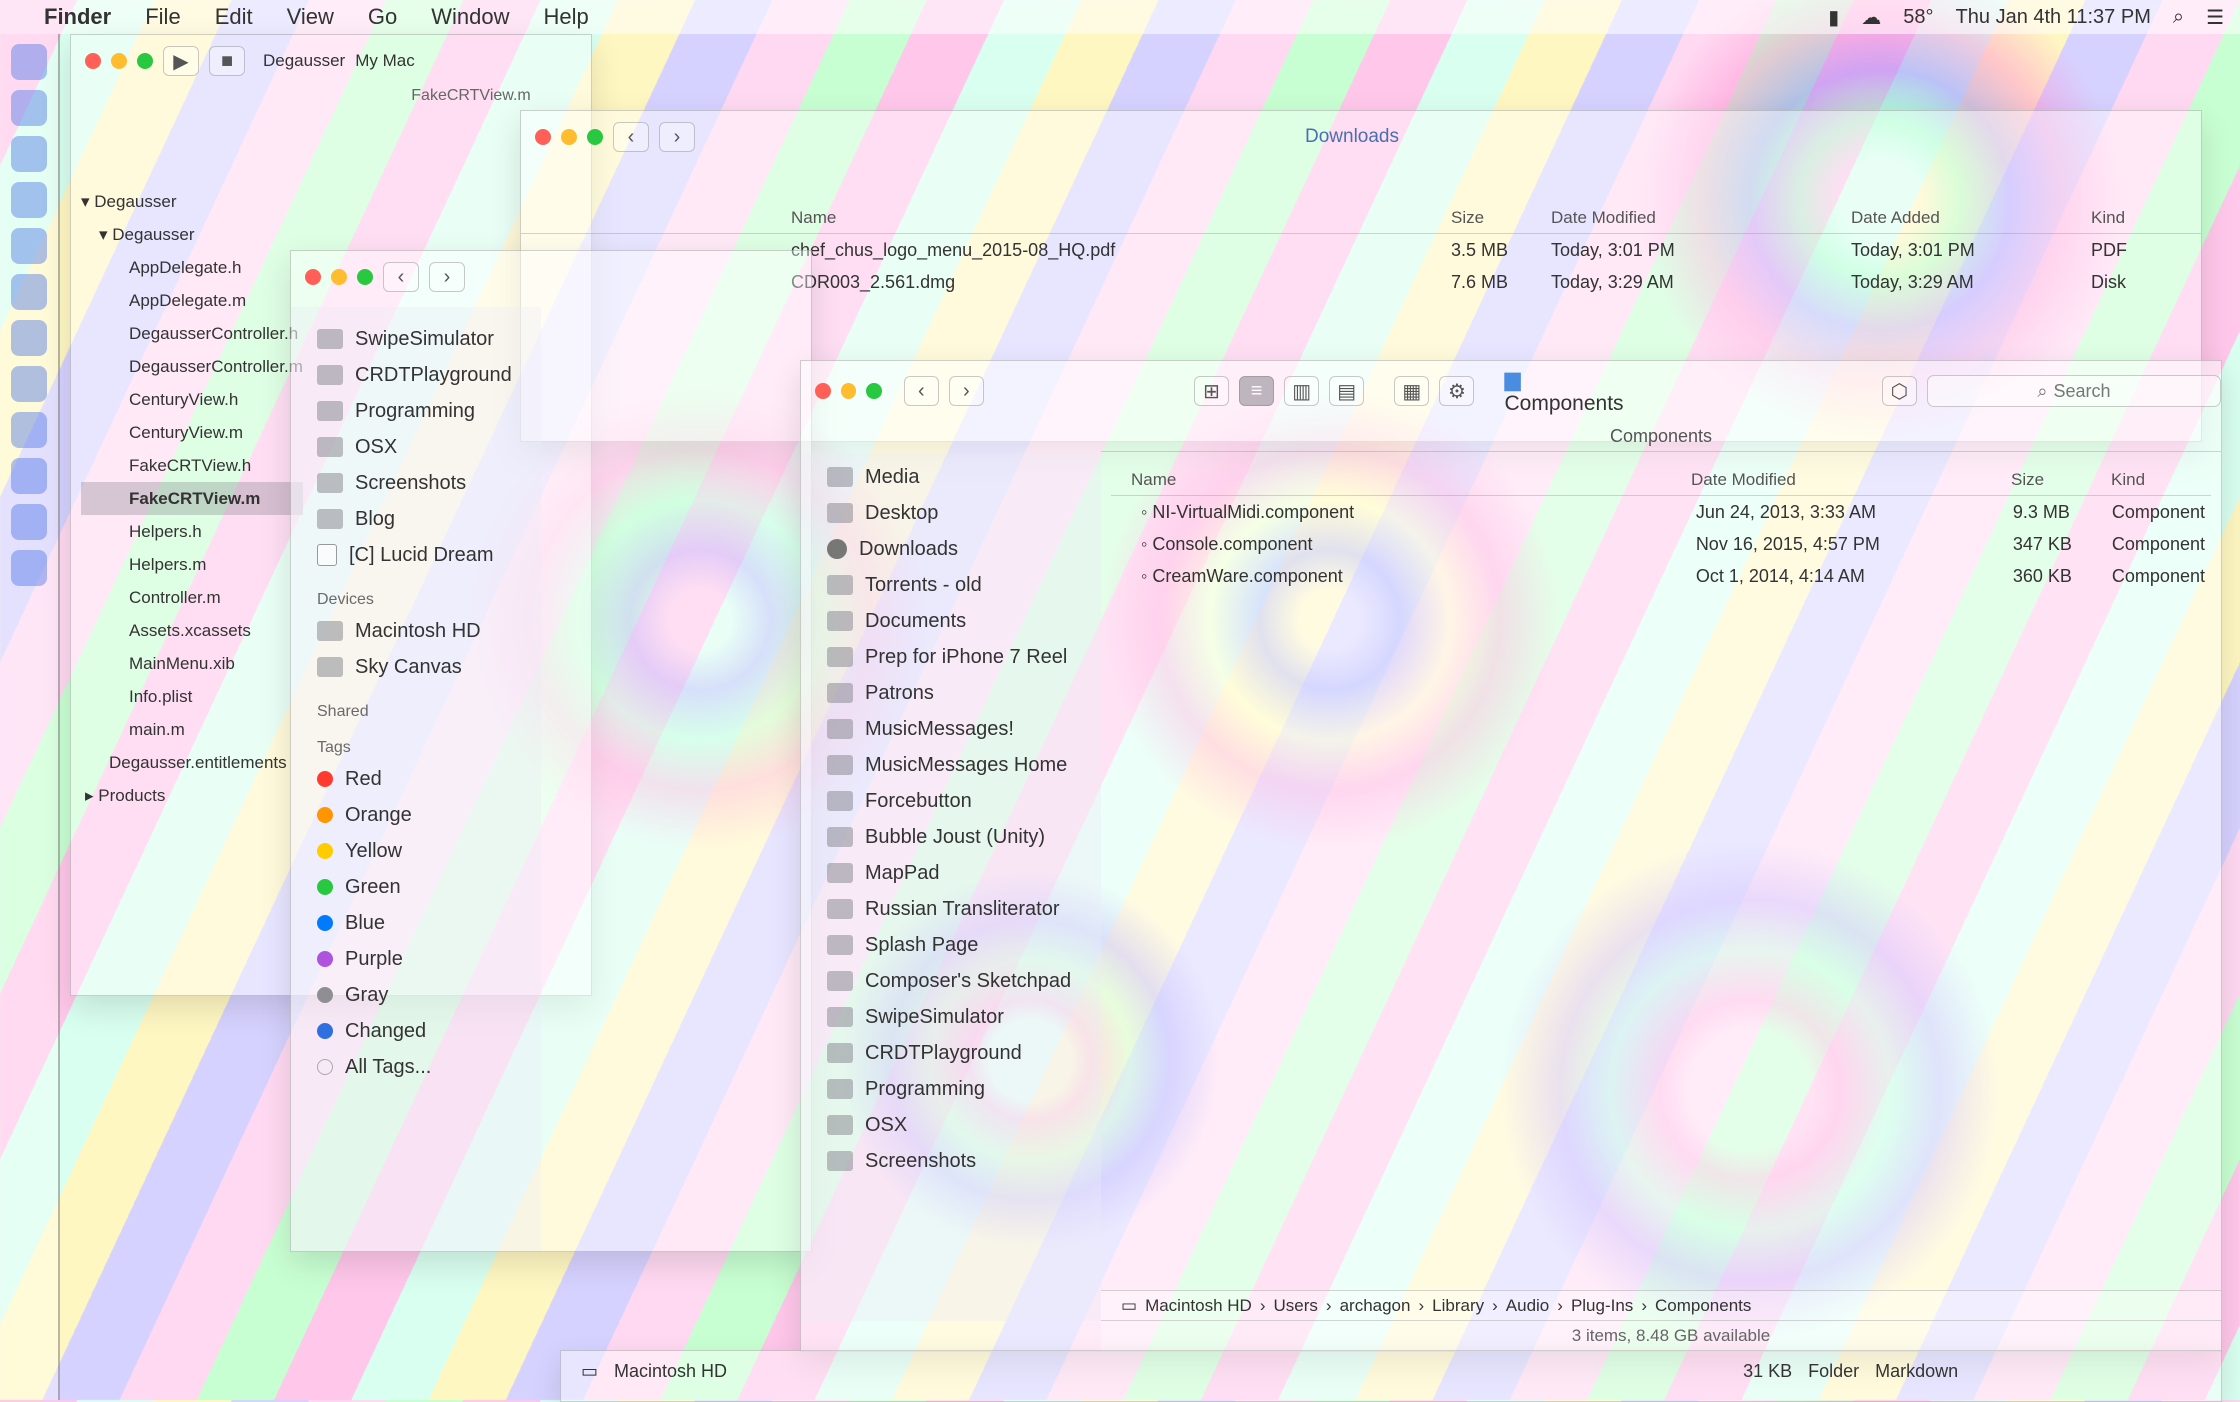  Describe the element at coordinates (2161, 480) in the screenshot. I see `column-kind: Kind` at that location.